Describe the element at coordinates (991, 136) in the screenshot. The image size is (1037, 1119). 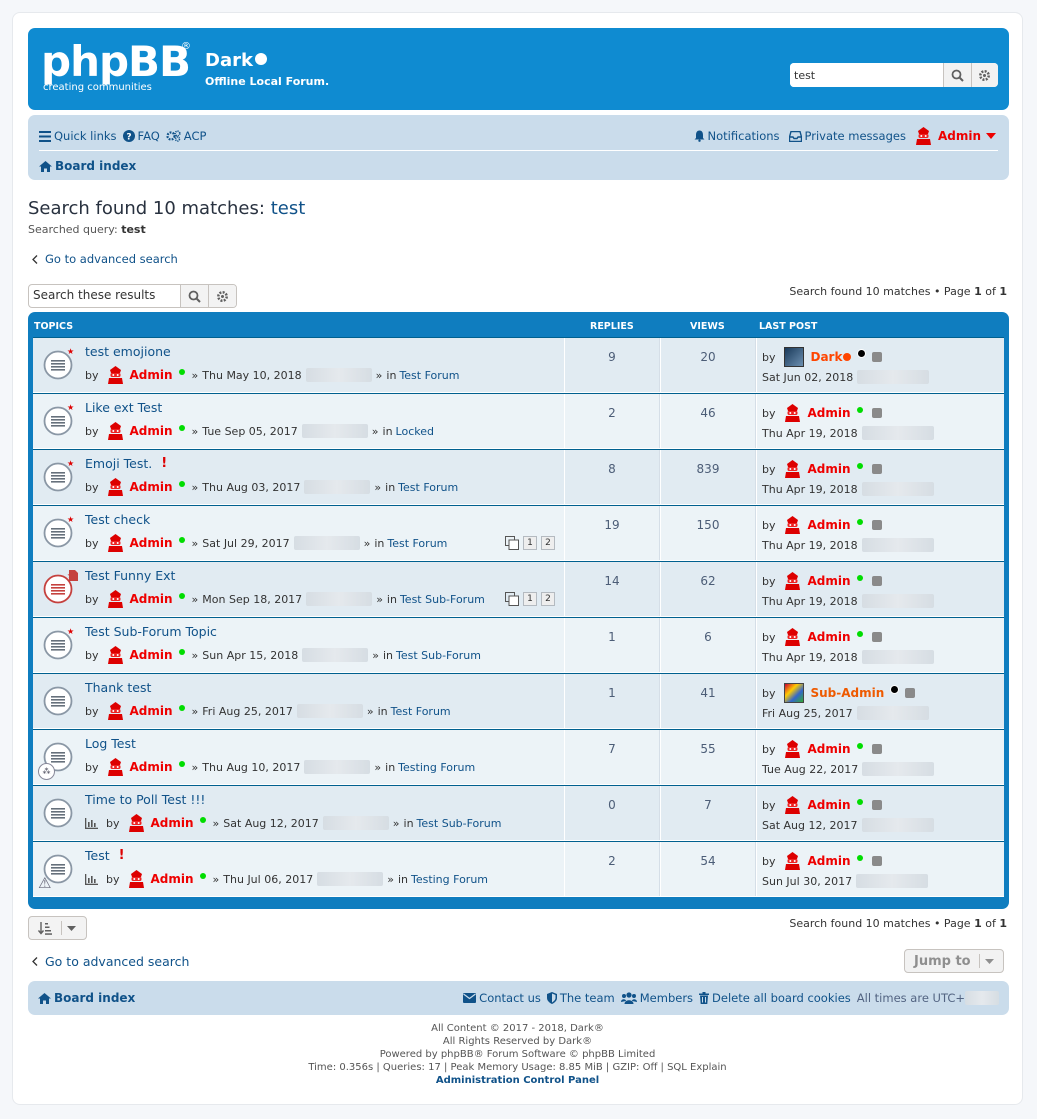
I see `caret-down-icon` at that location.